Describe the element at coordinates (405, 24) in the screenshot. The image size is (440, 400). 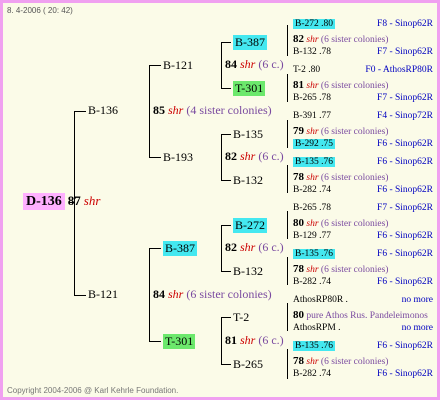
I see `gen4-origin: F8 - Sinop62R` at that location.